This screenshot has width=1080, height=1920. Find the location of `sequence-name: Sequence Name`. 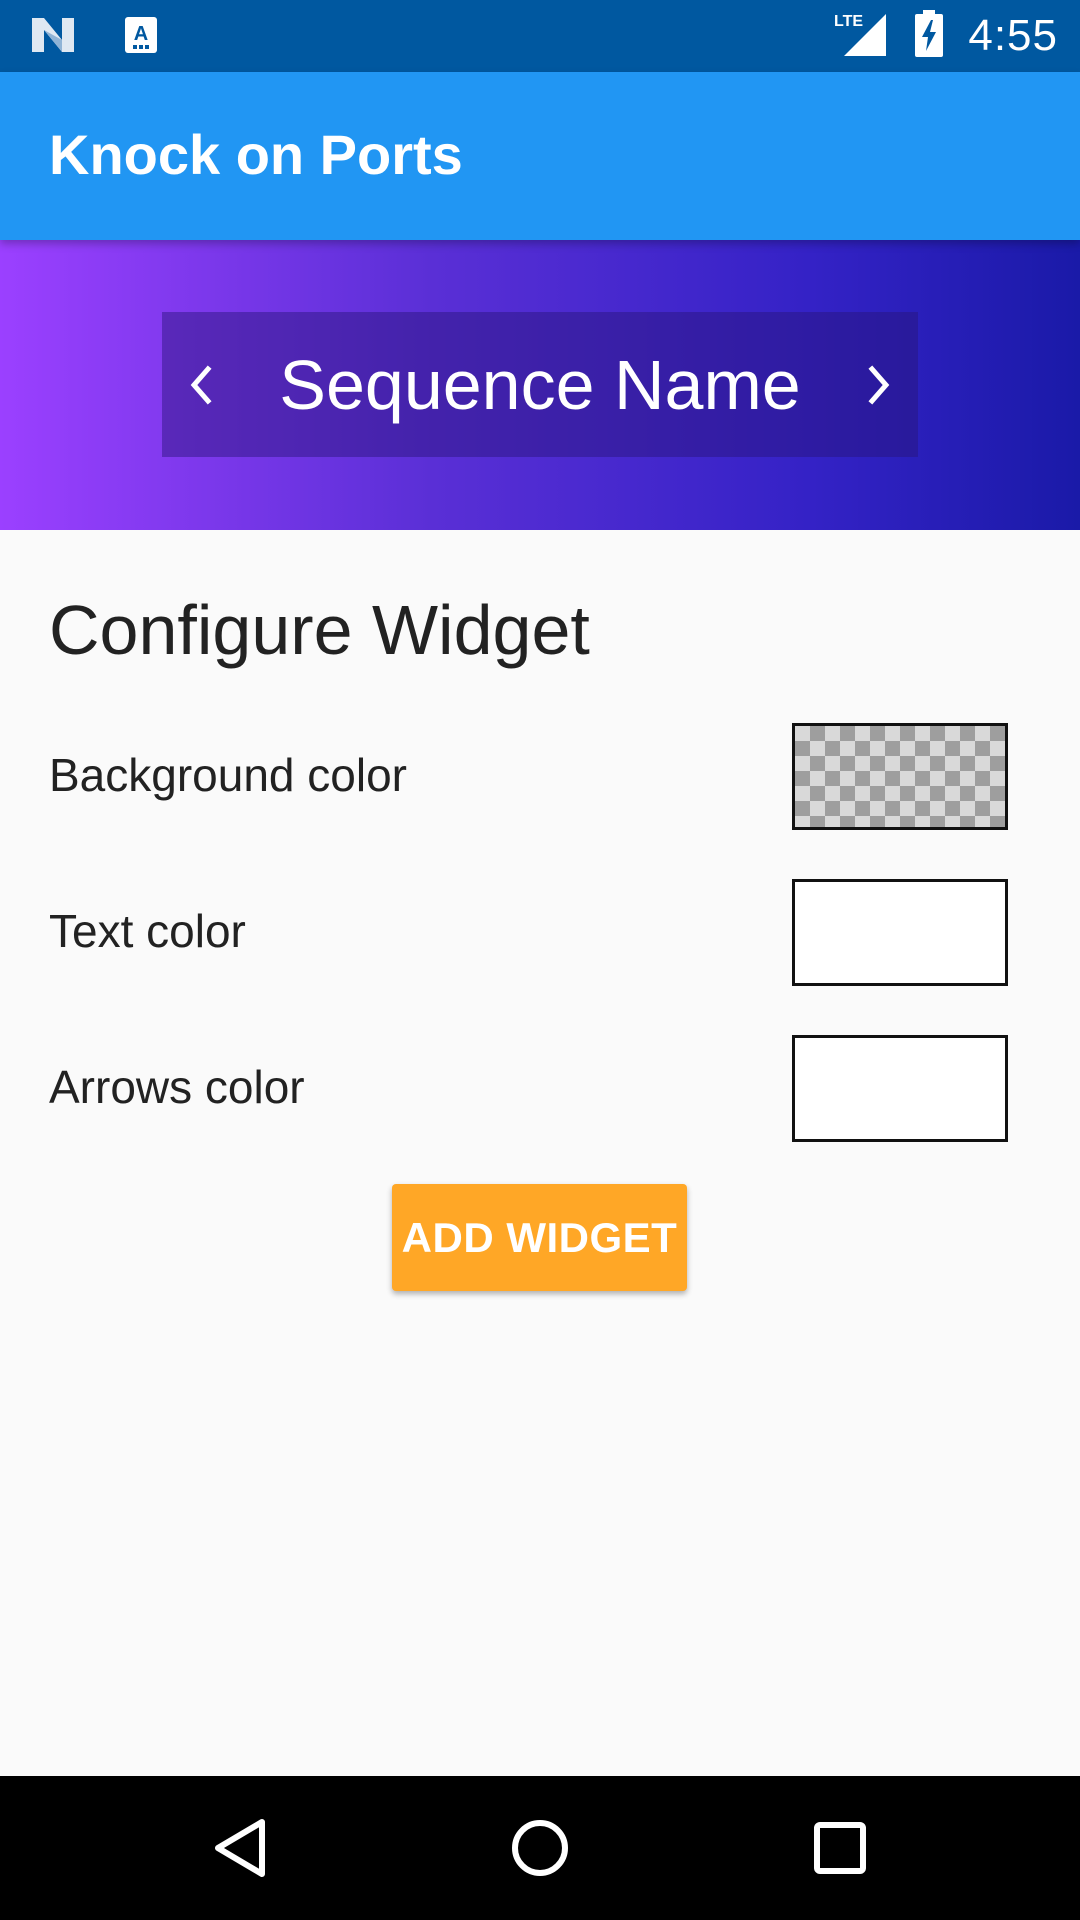

sequence-name: Sequence Name is located at coordinates (540, 384).